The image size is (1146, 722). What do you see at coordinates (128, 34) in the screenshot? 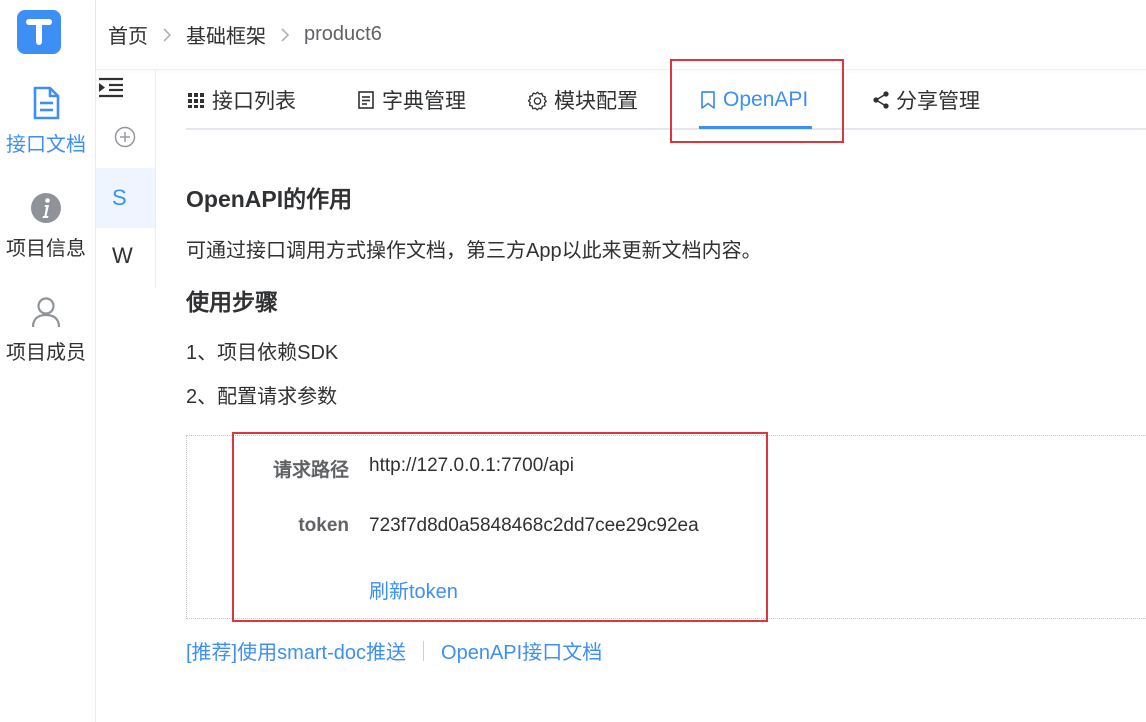
I see `breadcrumb-home: 首页` at bounding box center [128, 34].